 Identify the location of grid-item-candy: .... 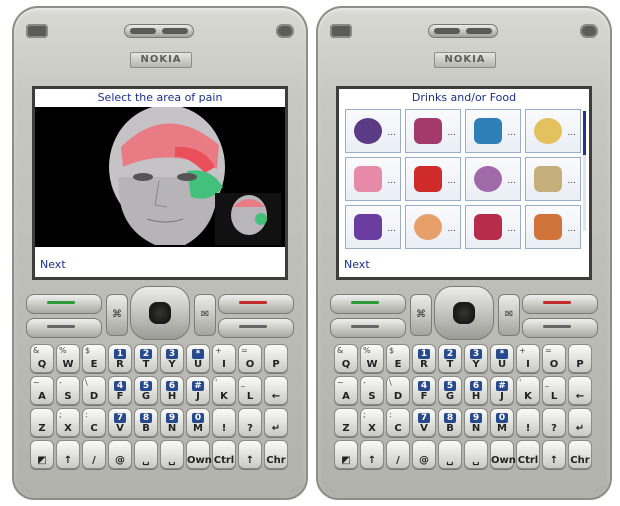
(433, 131).